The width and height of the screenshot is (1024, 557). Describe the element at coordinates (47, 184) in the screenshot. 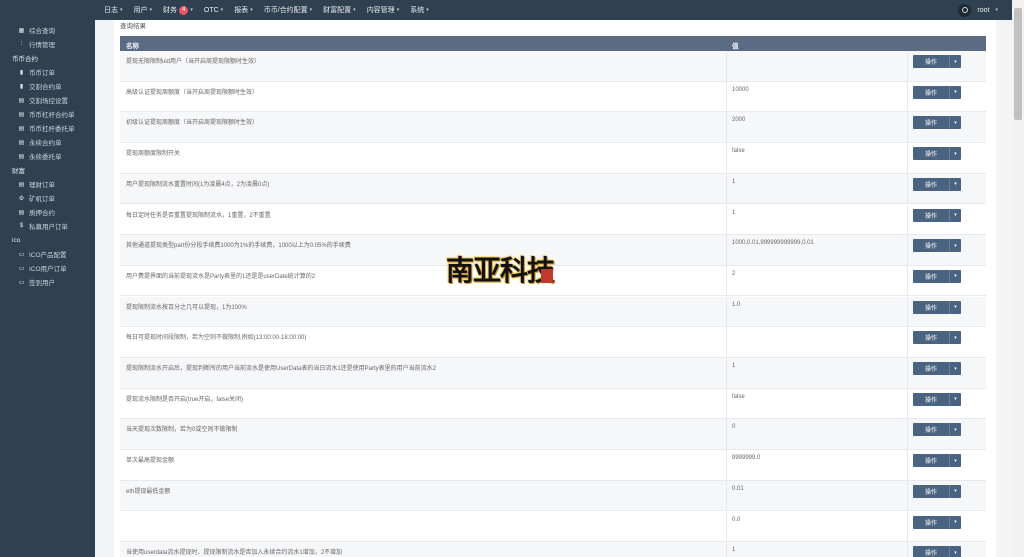

I see `sidebar-item: ▤ 理财订单` at that location.